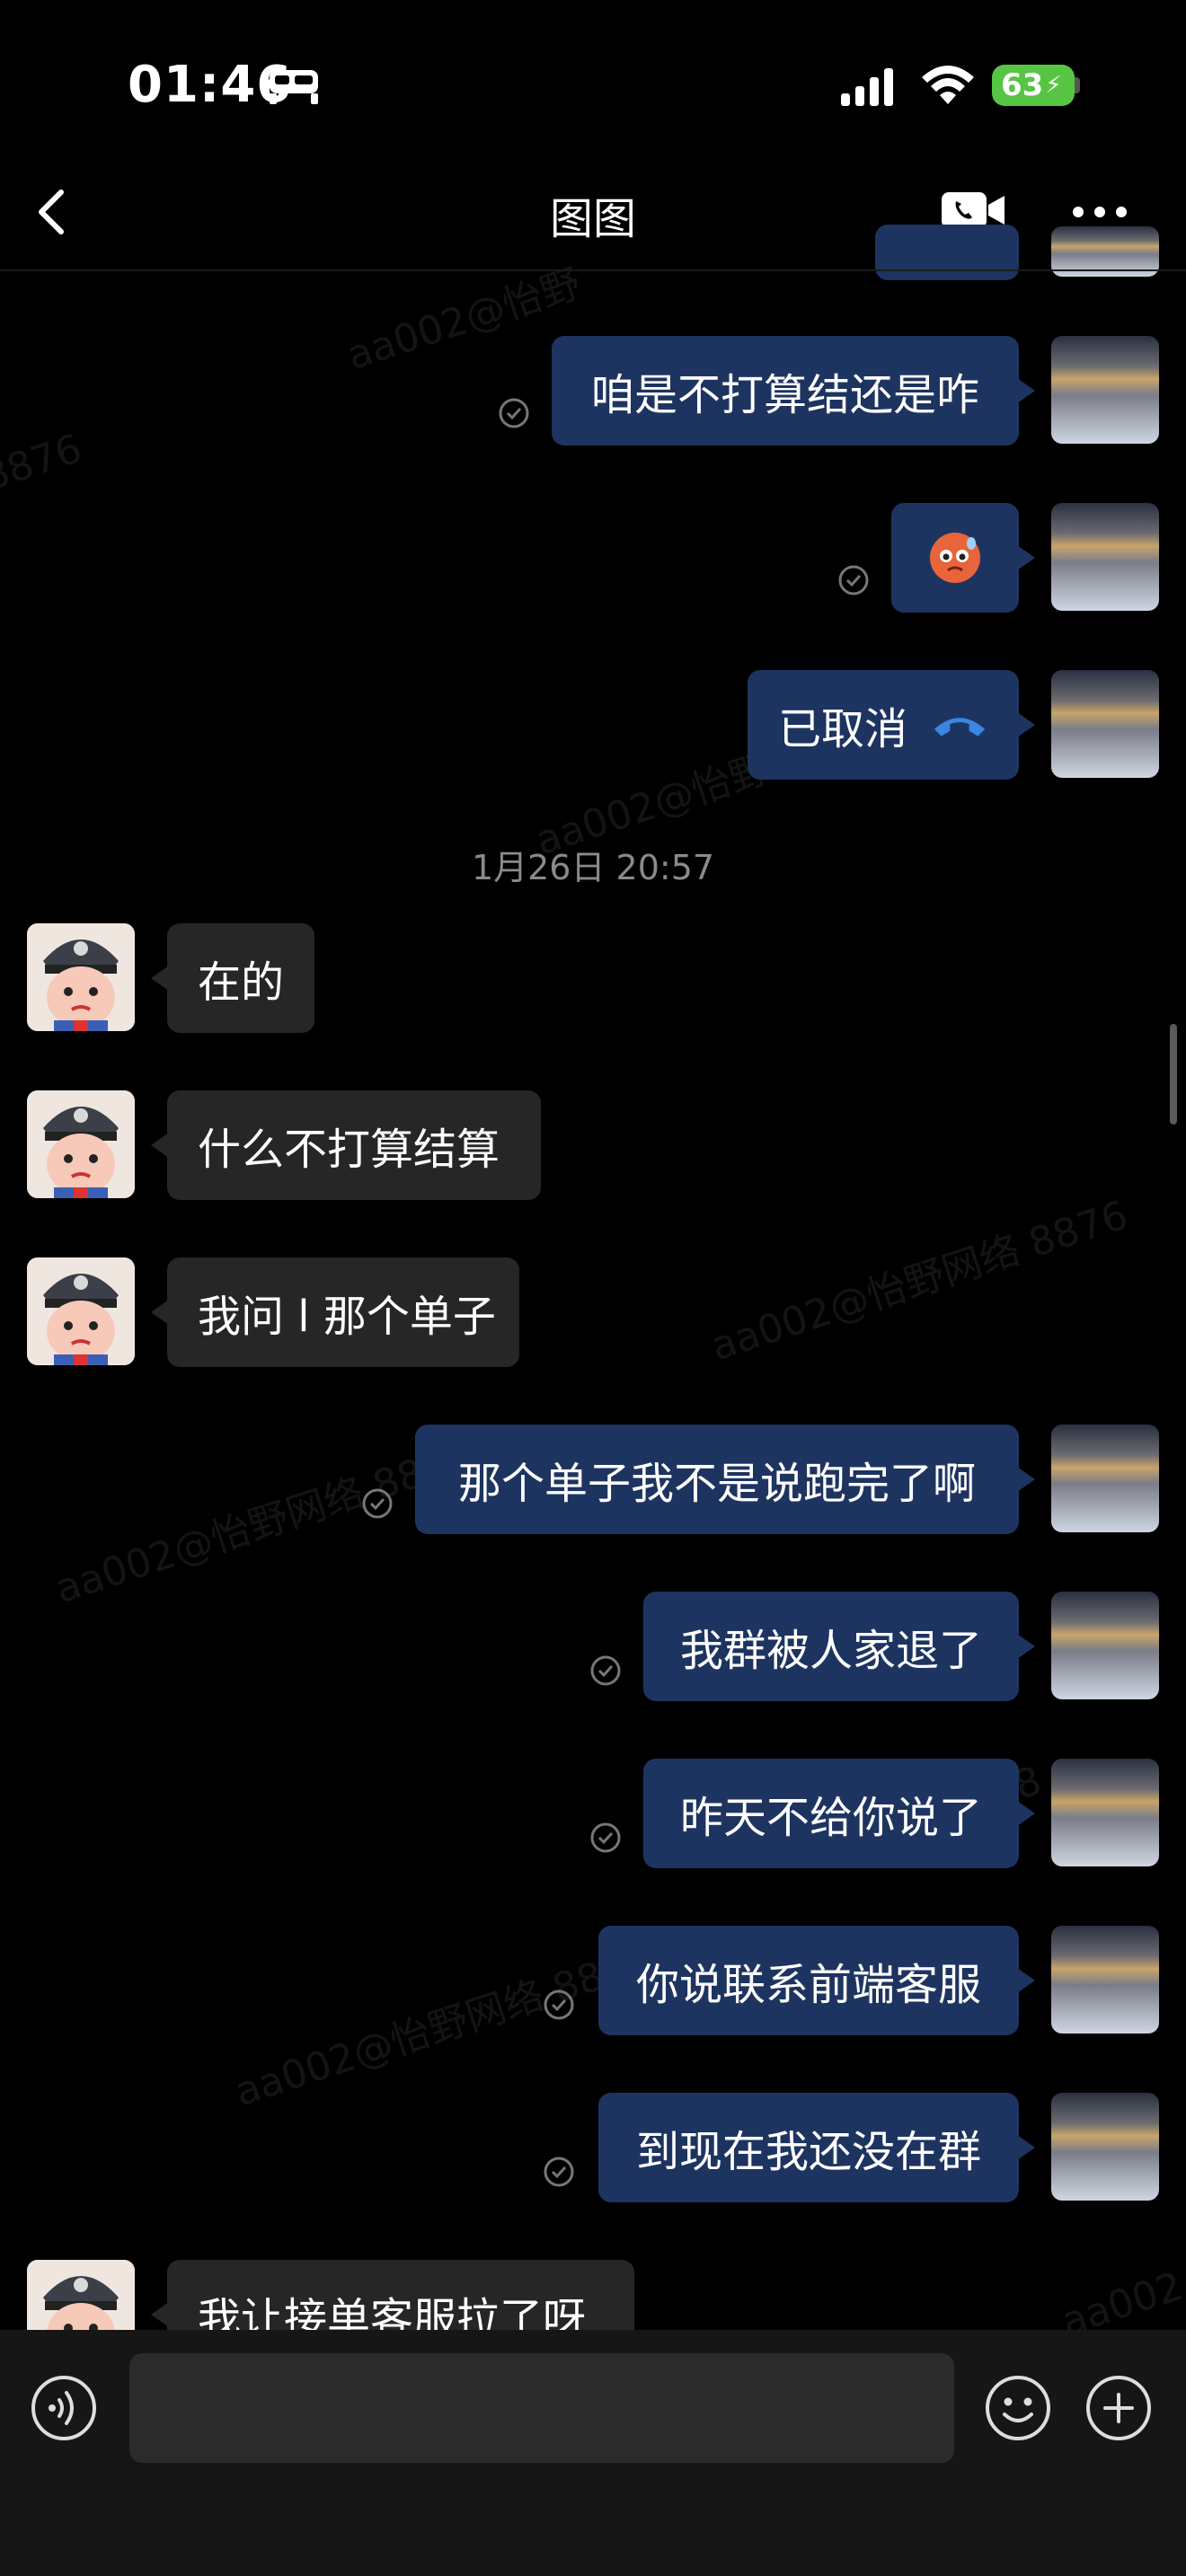 Image resolution: width=1186 pixels, height=2576 pixels. Describe the element at coordinates (347, 1317) in the screenshot. I see `message-text: 我问 l 那个单子` at that location.